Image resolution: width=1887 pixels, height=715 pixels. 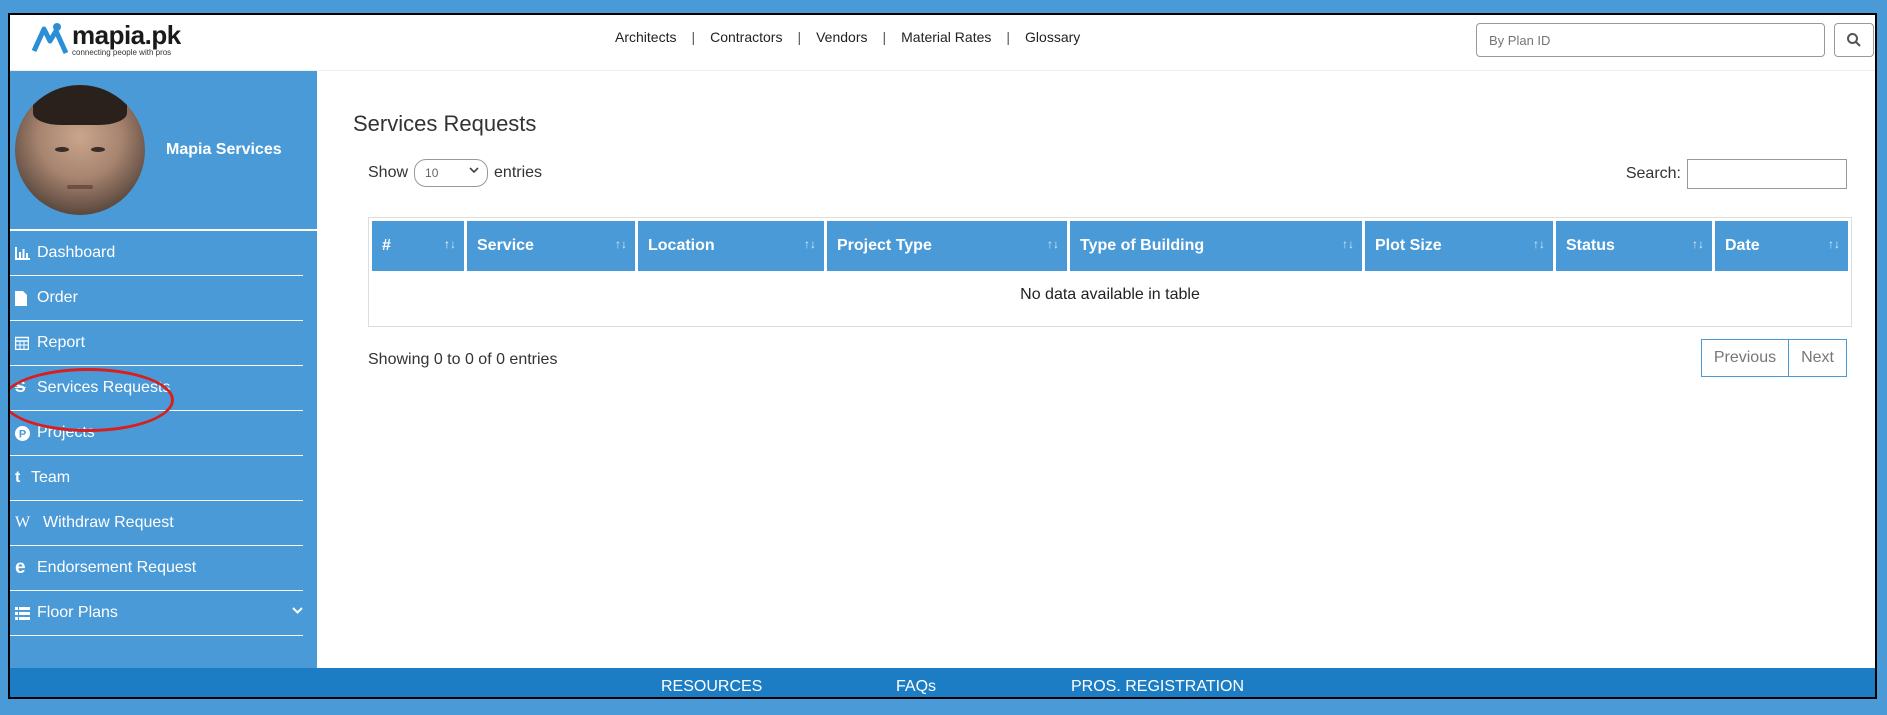 What do you see at coordinates (224, 149) in the screenshot?
I see `profile-name: Mapia Services` at bounding box center [224, 149].